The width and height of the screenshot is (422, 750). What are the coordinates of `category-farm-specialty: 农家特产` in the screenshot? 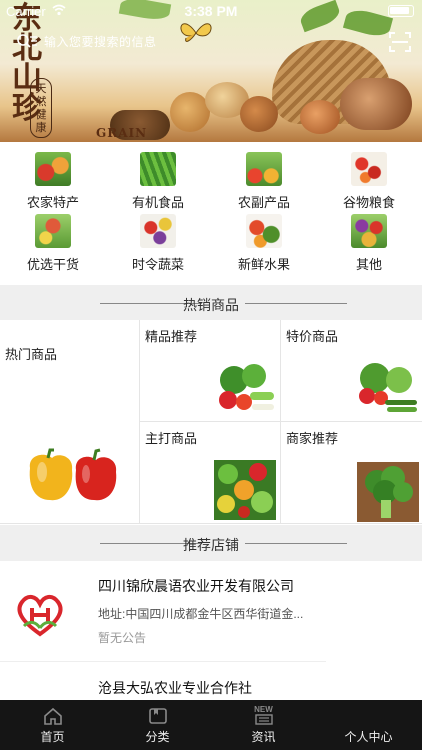 It's located at (53, 183).